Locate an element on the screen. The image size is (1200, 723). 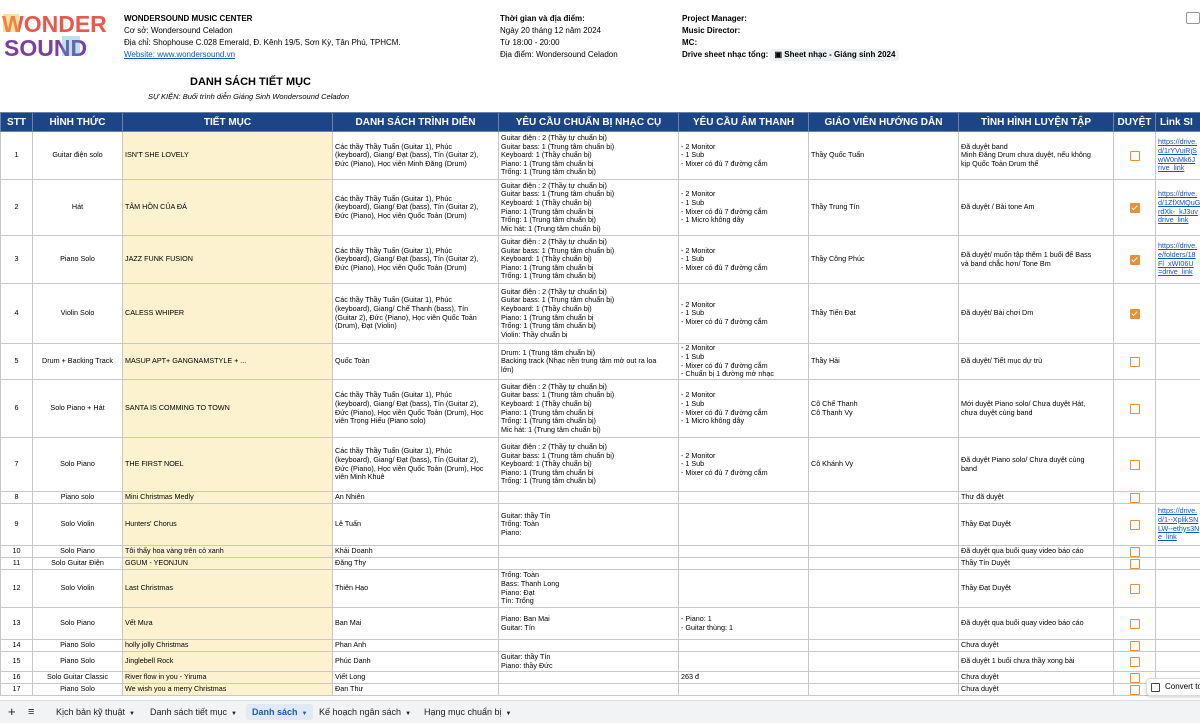
row-piece: CALESS WHIPER is located at coordinates (228, 314).